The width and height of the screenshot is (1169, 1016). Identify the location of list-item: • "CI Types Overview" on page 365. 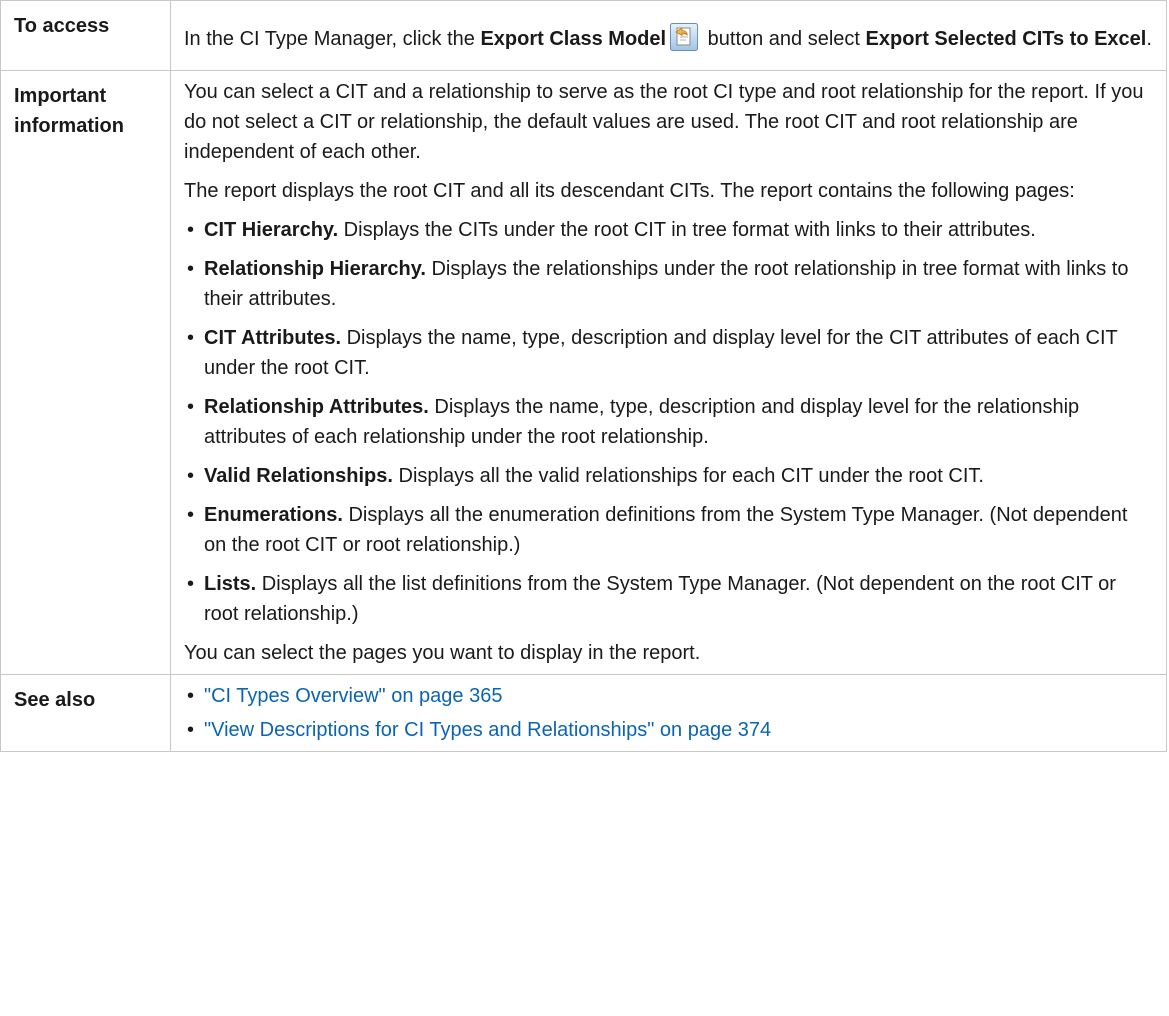
(668, 696).